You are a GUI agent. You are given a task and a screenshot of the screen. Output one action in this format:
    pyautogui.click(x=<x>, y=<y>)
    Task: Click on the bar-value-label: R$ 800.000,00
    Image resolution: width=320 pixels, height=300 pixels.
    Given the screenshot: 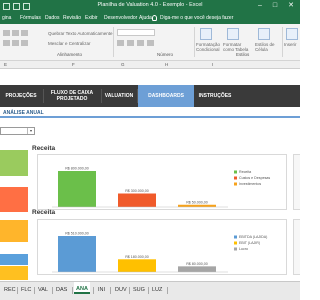 What is the action you would take?
    pyautogui.click(x=77, y=169)
    